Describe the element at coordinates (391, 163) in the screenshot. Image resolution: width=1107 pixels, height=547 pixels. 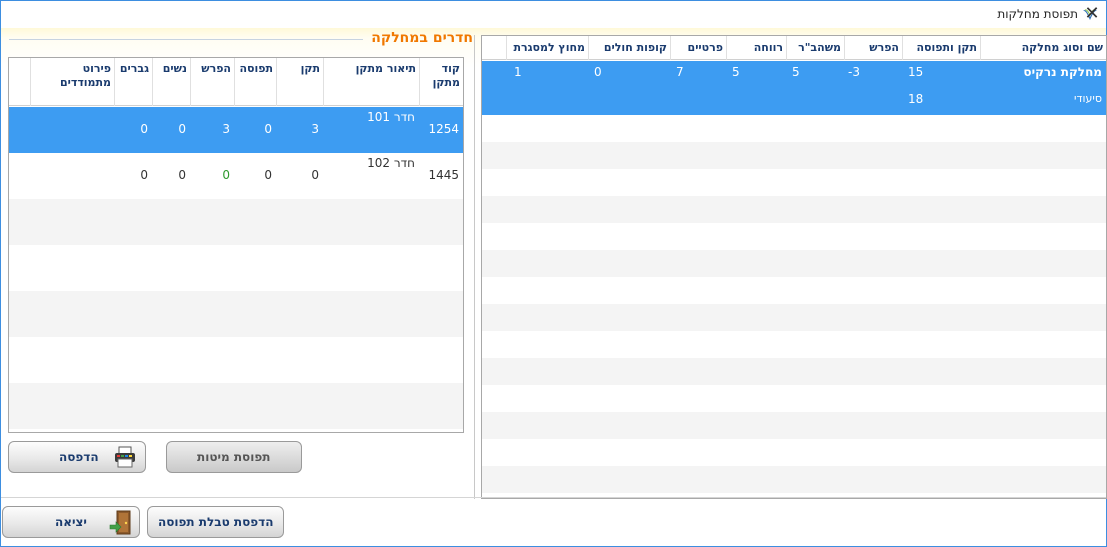
I see `room-desc: חדר 102` at that location.